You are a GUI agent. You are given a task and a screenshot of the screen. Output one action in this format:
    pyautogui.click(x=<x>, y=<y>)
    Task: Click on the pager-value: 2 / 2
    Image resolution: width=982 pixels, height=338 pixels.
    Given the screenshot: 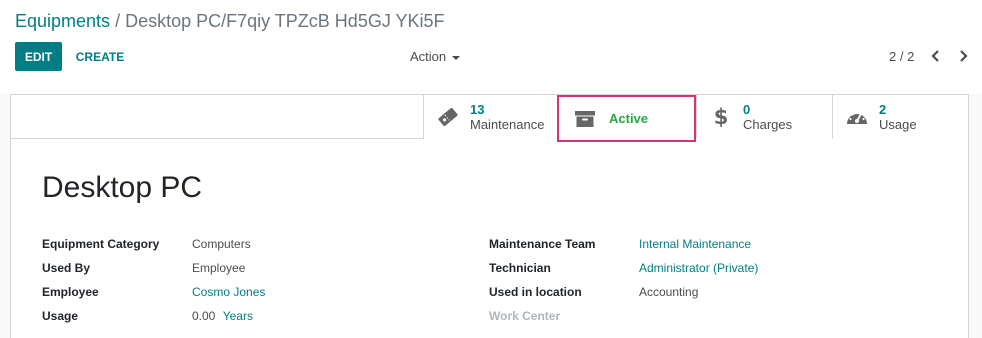 What is the action you would take?
    pyautogui.click(x=901, y=56)
    